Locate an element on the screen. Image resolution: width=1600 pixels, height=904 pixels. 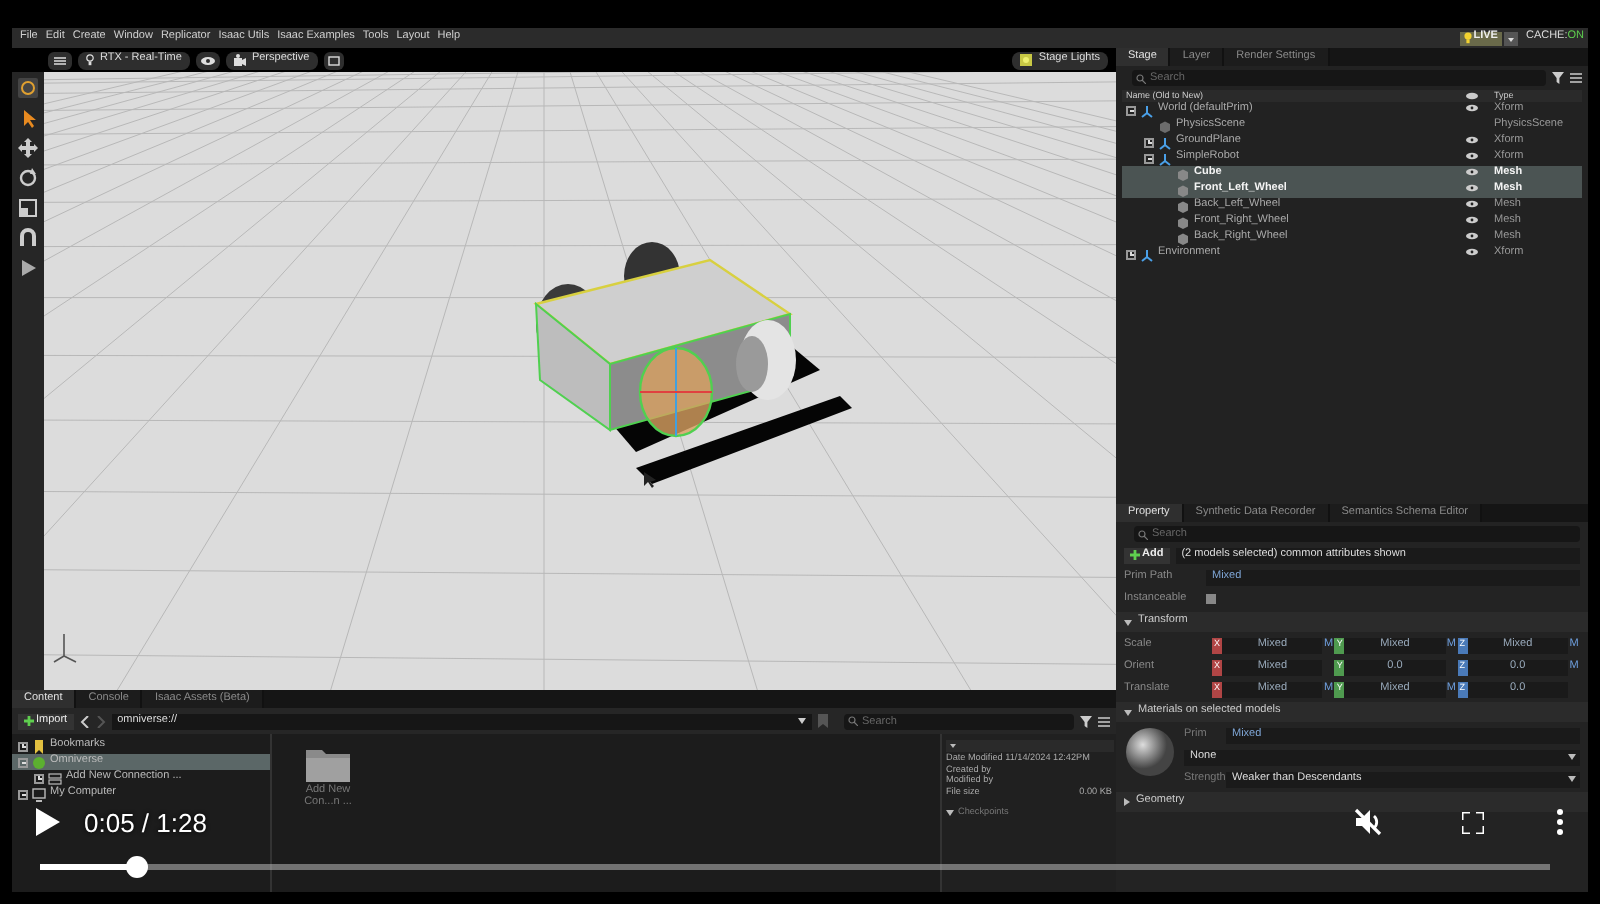
server-icon is located at coordinates (55, 778).